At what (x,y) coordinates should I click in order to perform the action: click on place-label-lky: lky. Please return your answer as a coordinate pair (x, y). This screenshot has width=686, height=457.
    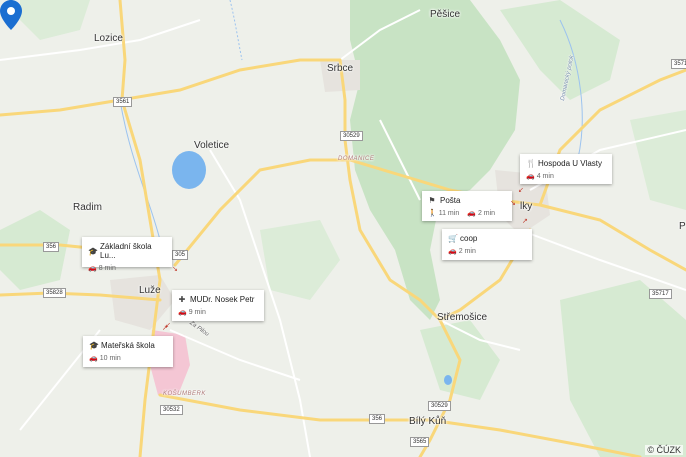
    Looking at the image, I should click on (526, 206).